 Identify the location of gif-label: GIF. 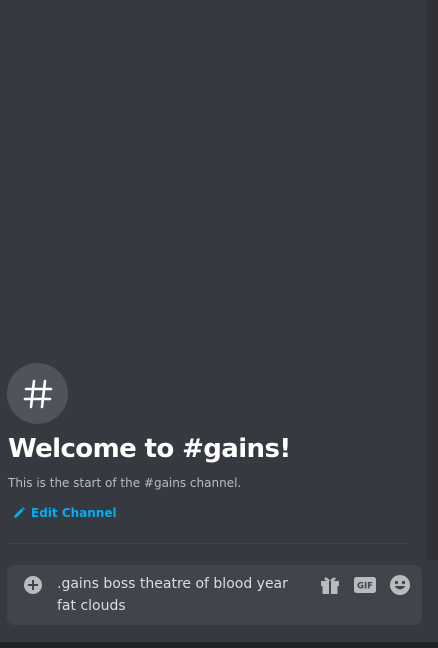
(365, 587).